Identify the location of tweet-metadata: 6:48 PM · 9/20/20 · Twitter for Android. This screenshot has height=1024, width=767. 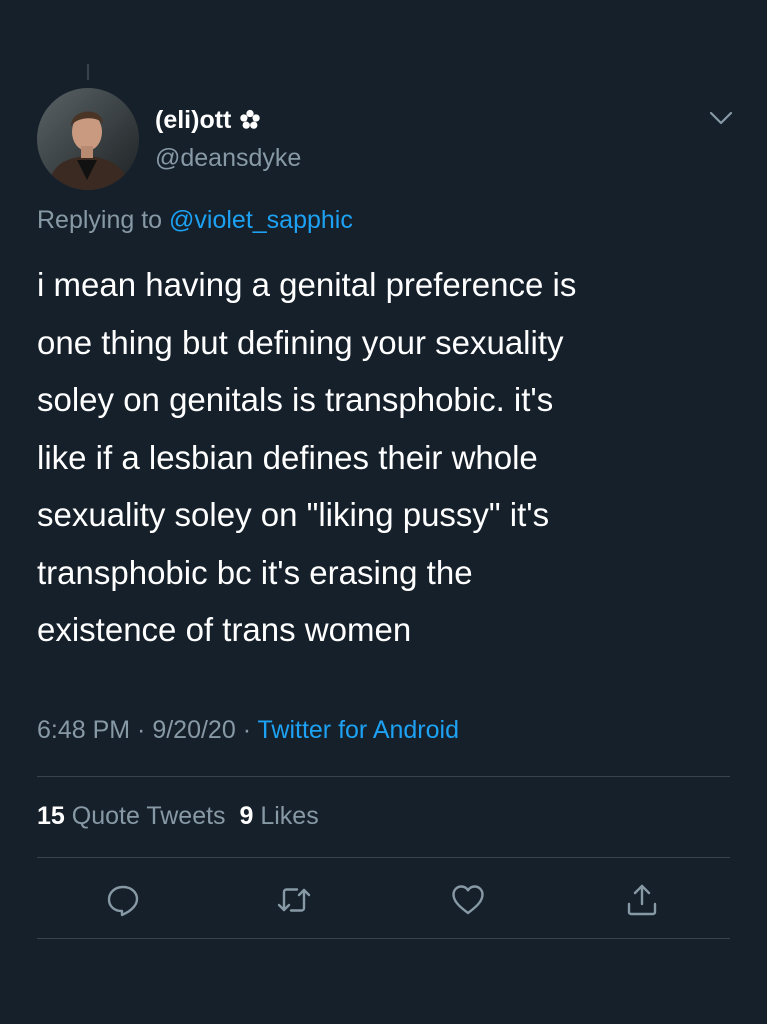
(248, 730).